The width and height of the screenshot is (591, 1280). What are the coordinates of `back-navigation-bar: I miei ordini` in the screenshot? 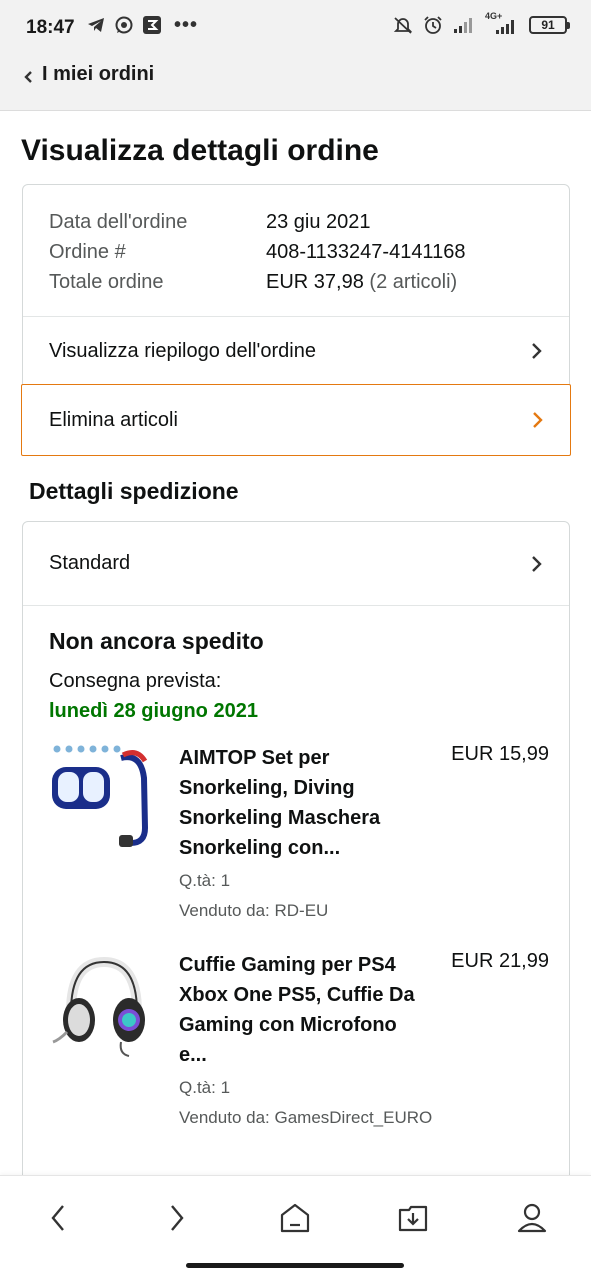 It's located at (295, 82).